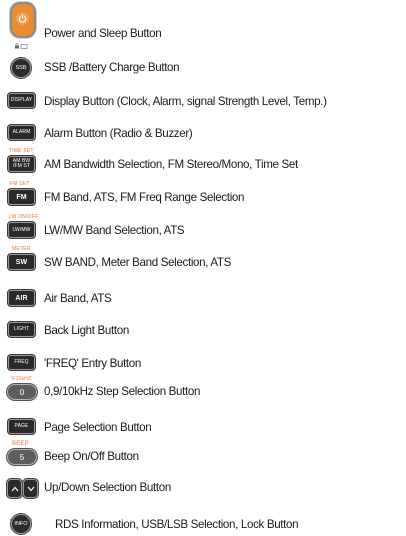  What do you see at coordinates (203, 301) in the screenshot?
I see `legend-row-air: AIR Air Band, ATS` at bounding box center [203, 301].